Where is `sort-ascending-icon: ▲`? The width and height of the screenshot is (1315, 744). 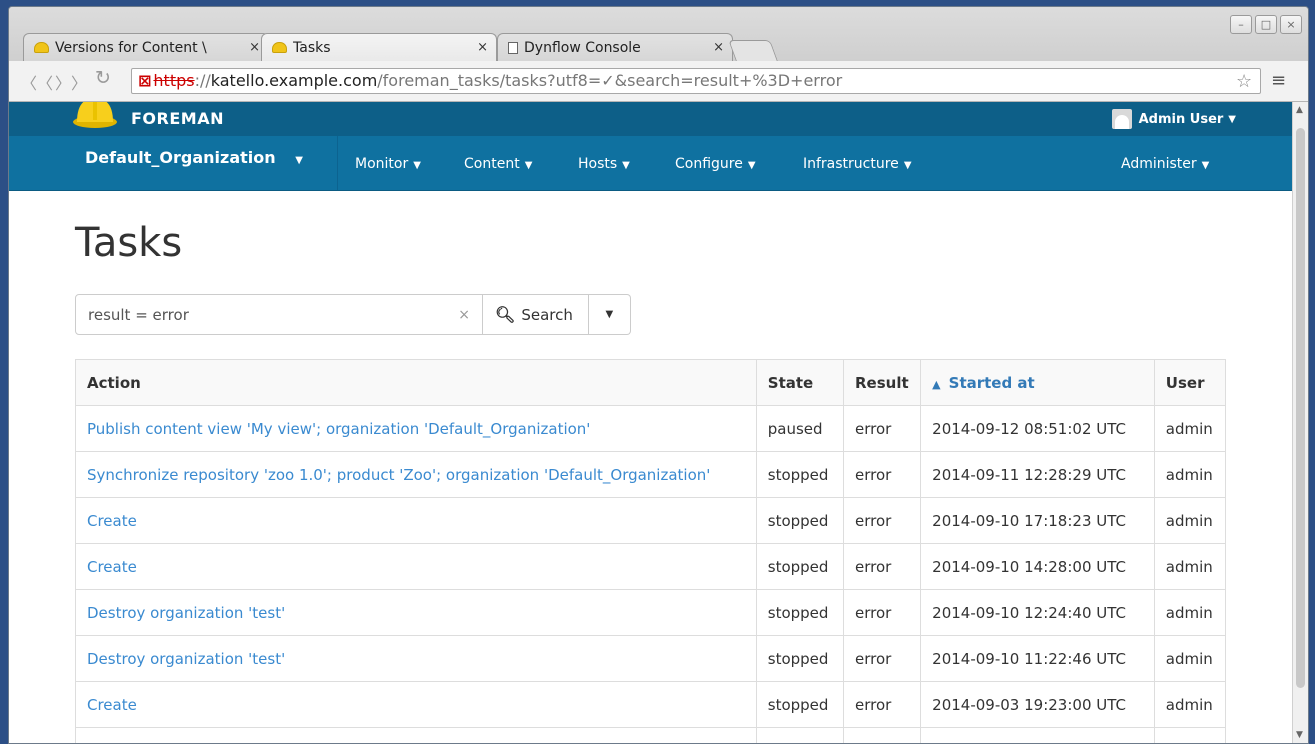 sort-ascending-icon: ▲ is located at coordinates (936, 384).